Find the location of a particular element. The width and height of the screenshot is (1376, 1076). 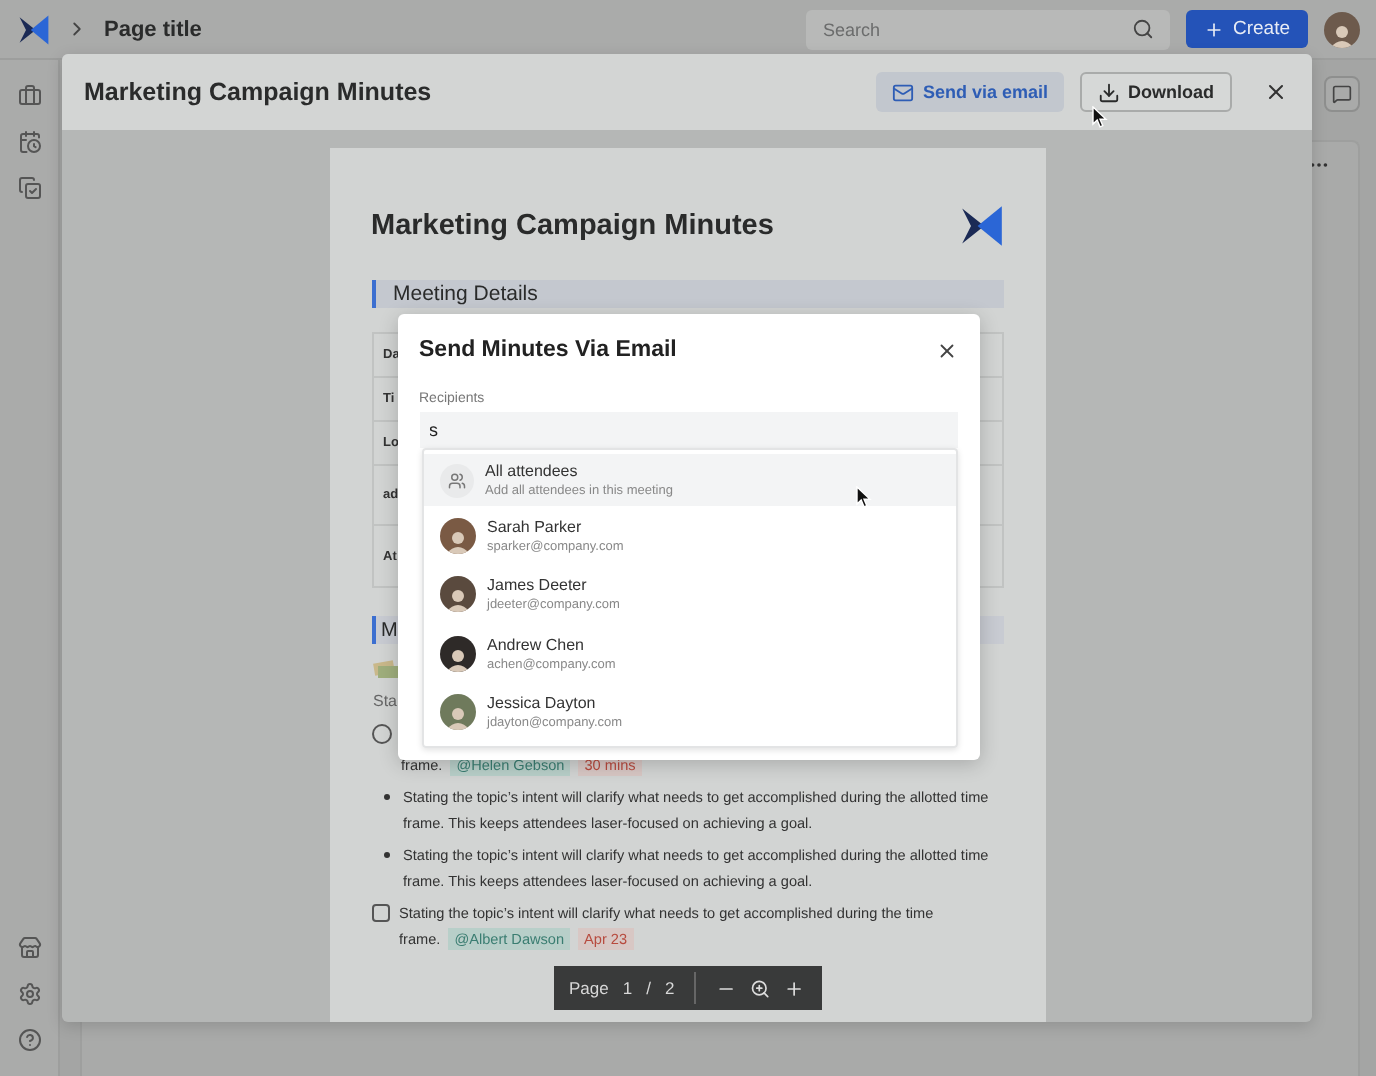

download-icon is located at coordinates (1109, 92).